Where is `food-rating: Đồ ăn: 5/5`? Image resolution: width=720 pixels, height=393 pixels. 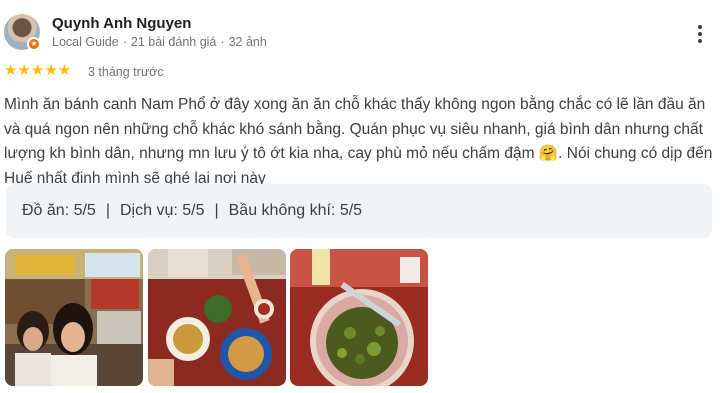 food-rating: Đồ ăn: 5/5 is located at coordinates (59, 210).